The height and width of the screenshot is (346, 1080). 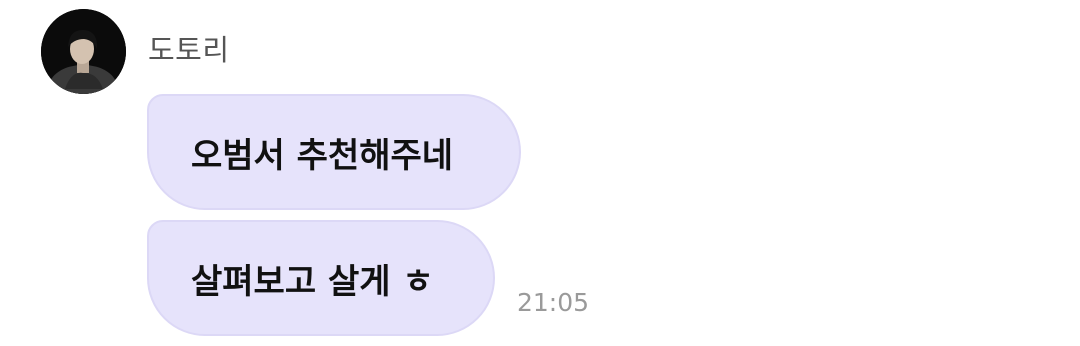 I want to click on message-bubble: 살펴보고 살게 ㅎ, so click(x=321, y=278).